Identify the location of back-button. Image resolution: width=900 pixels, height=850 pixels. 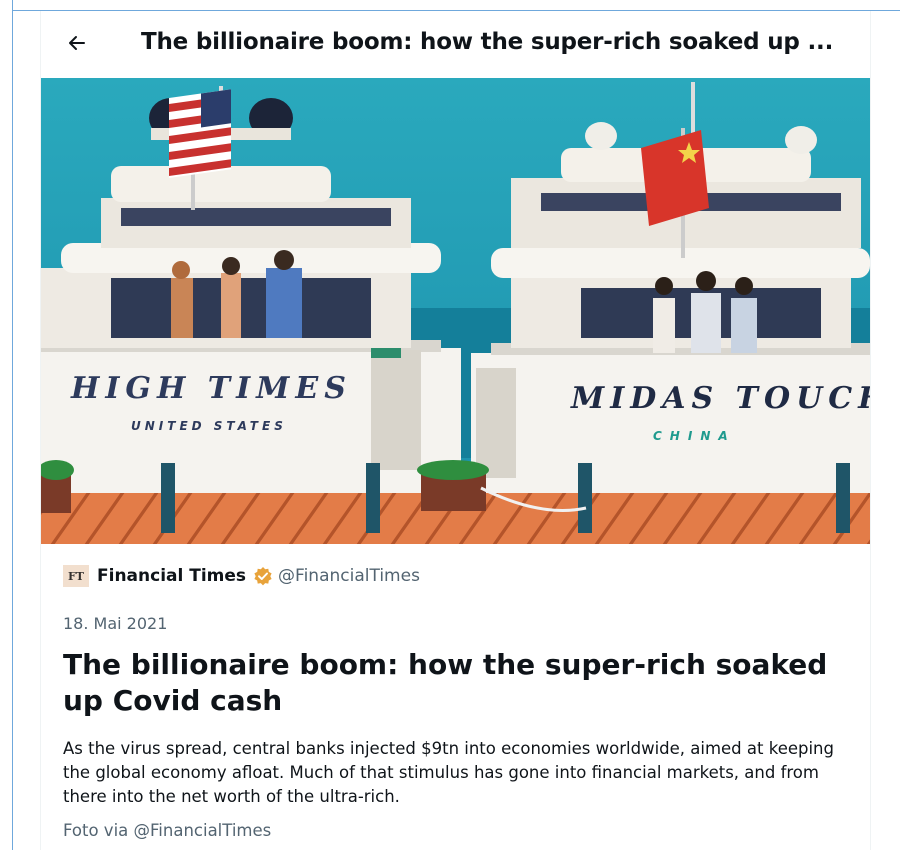
(77, 45).